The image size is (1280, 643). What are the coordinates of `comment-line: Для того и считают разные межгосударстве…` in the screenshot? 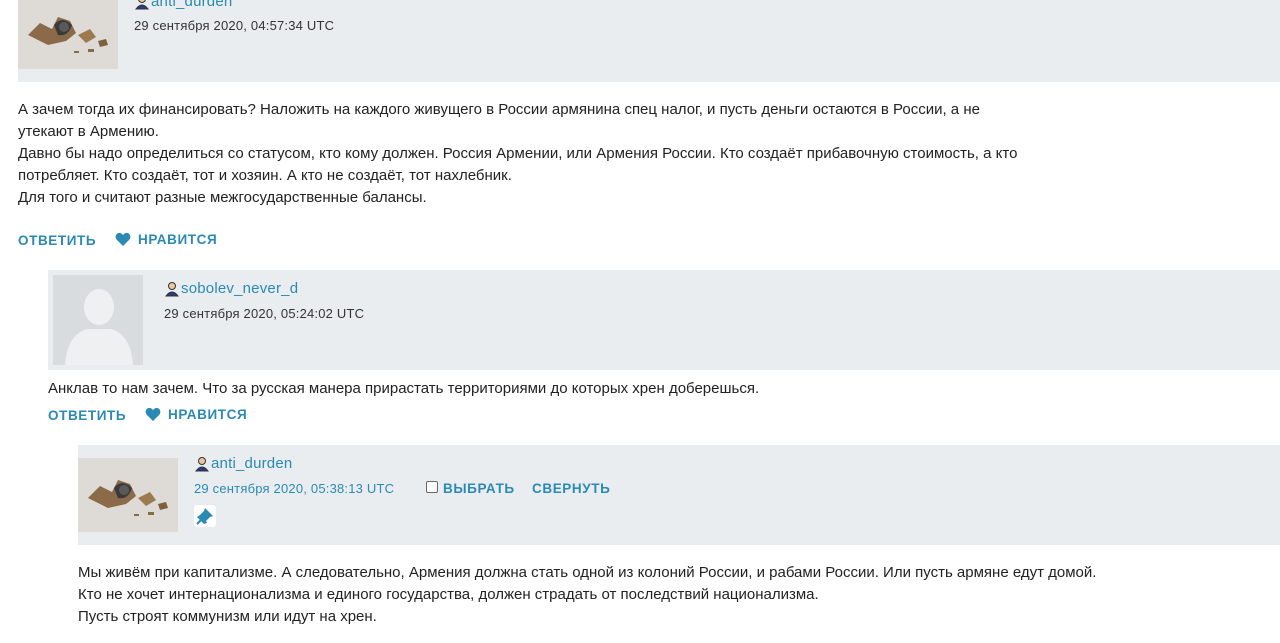 It's located at (222, 197).